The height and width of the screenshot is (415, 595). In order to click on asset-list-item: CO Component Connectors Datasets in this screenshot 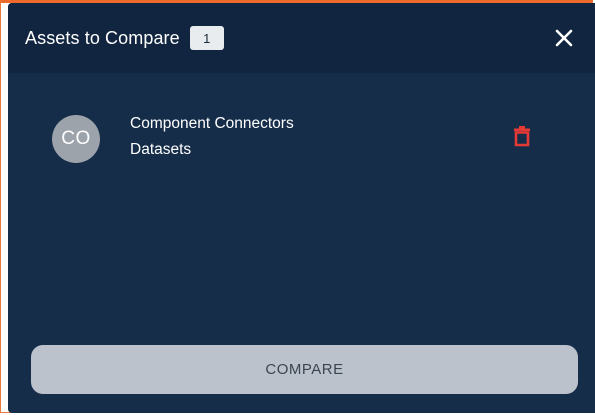, I will do `click(297, 141)`.